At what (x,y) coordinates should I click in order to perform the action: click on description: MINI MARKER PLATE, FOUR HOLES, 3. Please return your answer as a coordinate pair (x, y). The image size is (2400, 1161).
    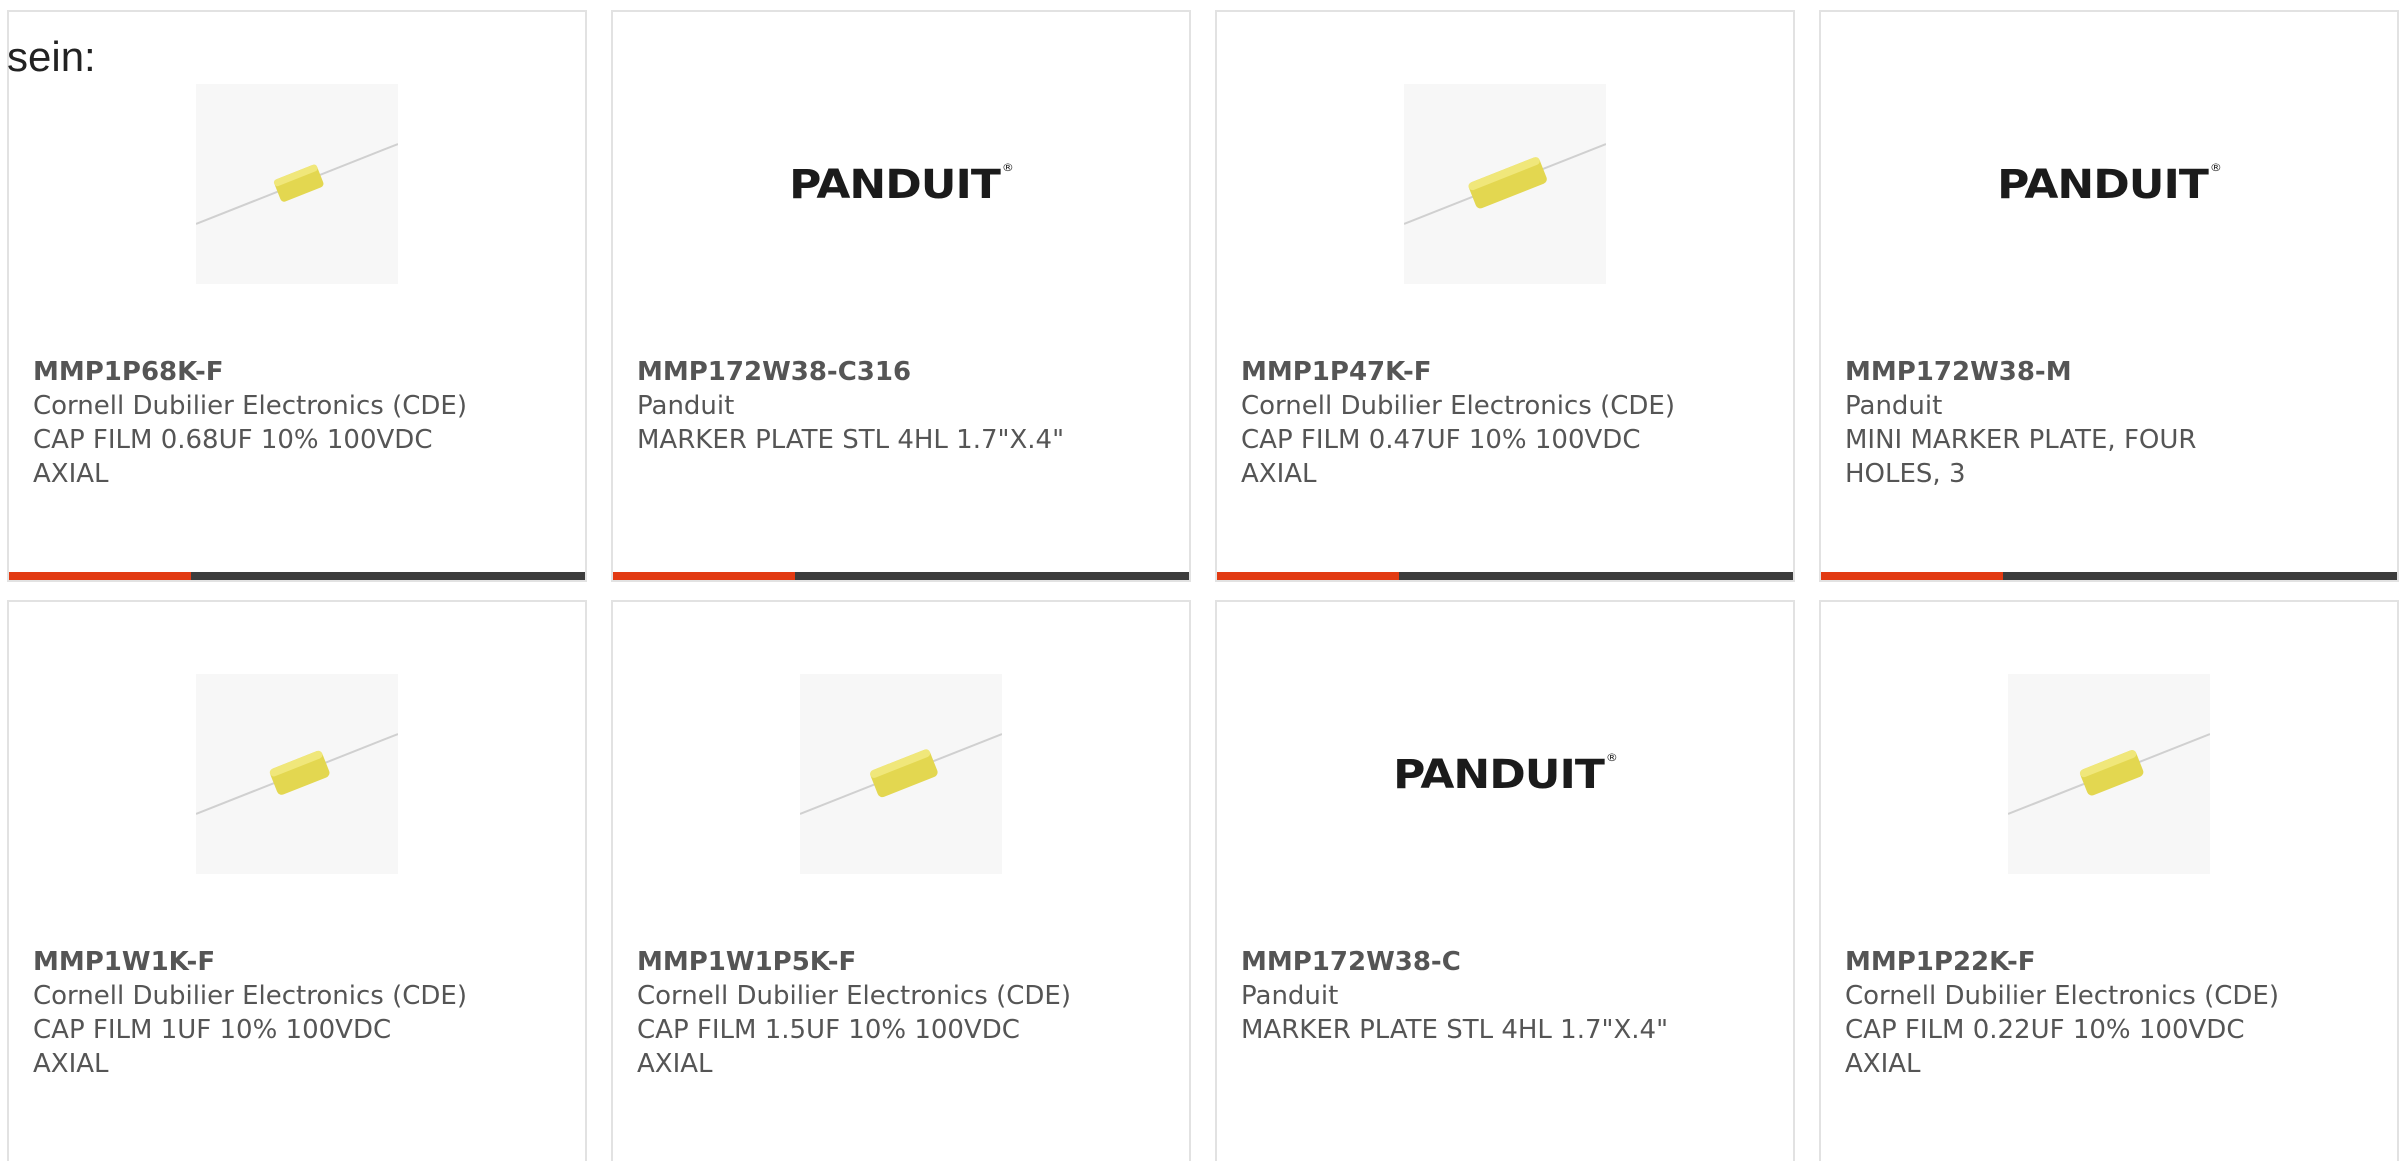
    Looking at the image, I should click on (2021, 457).